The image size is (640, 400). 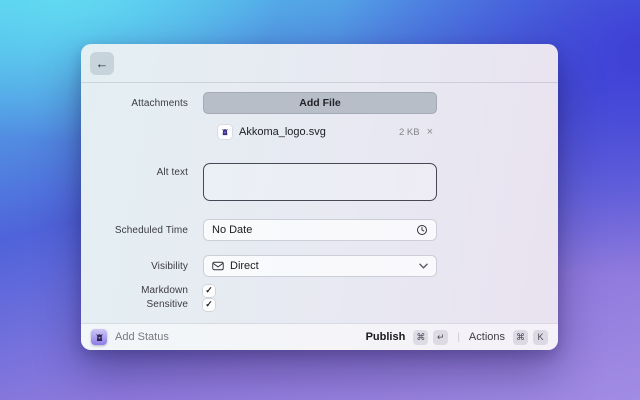 What do you see at coordinates (232, 230) in the screenshot?
I see `scheduled-time-value: No Date` at bounding box center [232, 230].